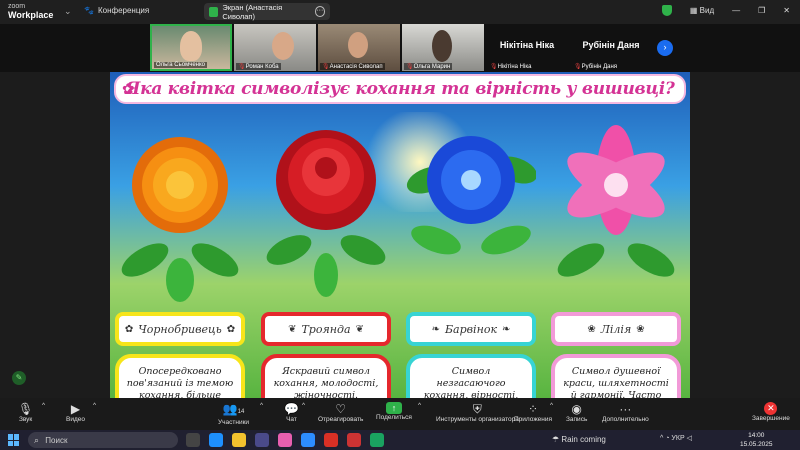 This screenshot has width=800, height=450. What do you see at coordinates (308, 440) in the screenshot?
I see `zoom-app-icon` at bounding box center [308, 440].